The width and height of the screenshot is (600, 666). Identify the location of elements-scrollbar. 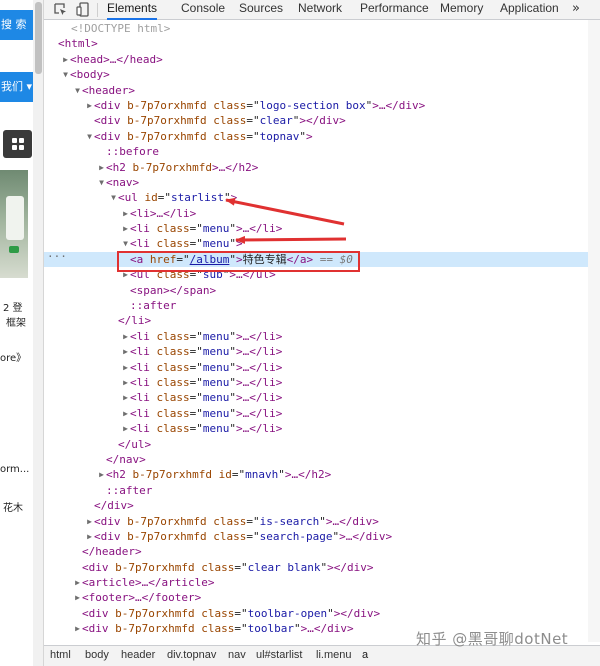
(594, 331).